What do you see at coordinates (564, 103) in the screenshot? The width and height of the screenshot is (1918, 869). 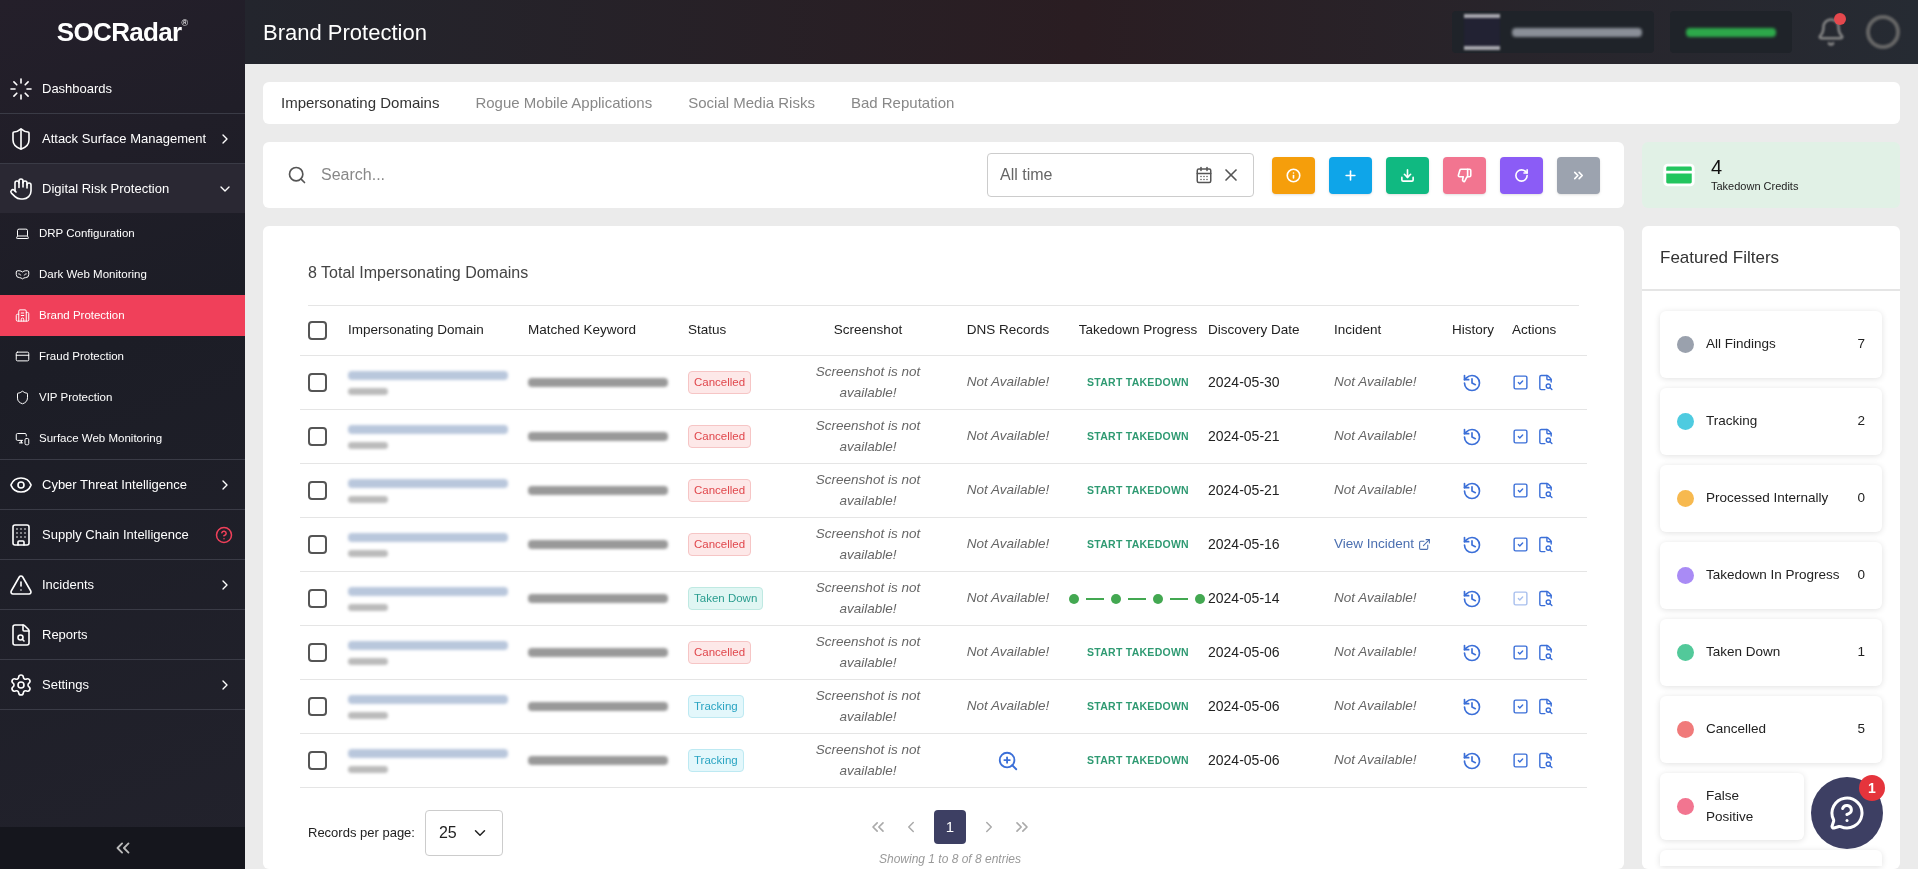 I see `tab: Rogue Mobile Applications` at bounding box center [564, 103].